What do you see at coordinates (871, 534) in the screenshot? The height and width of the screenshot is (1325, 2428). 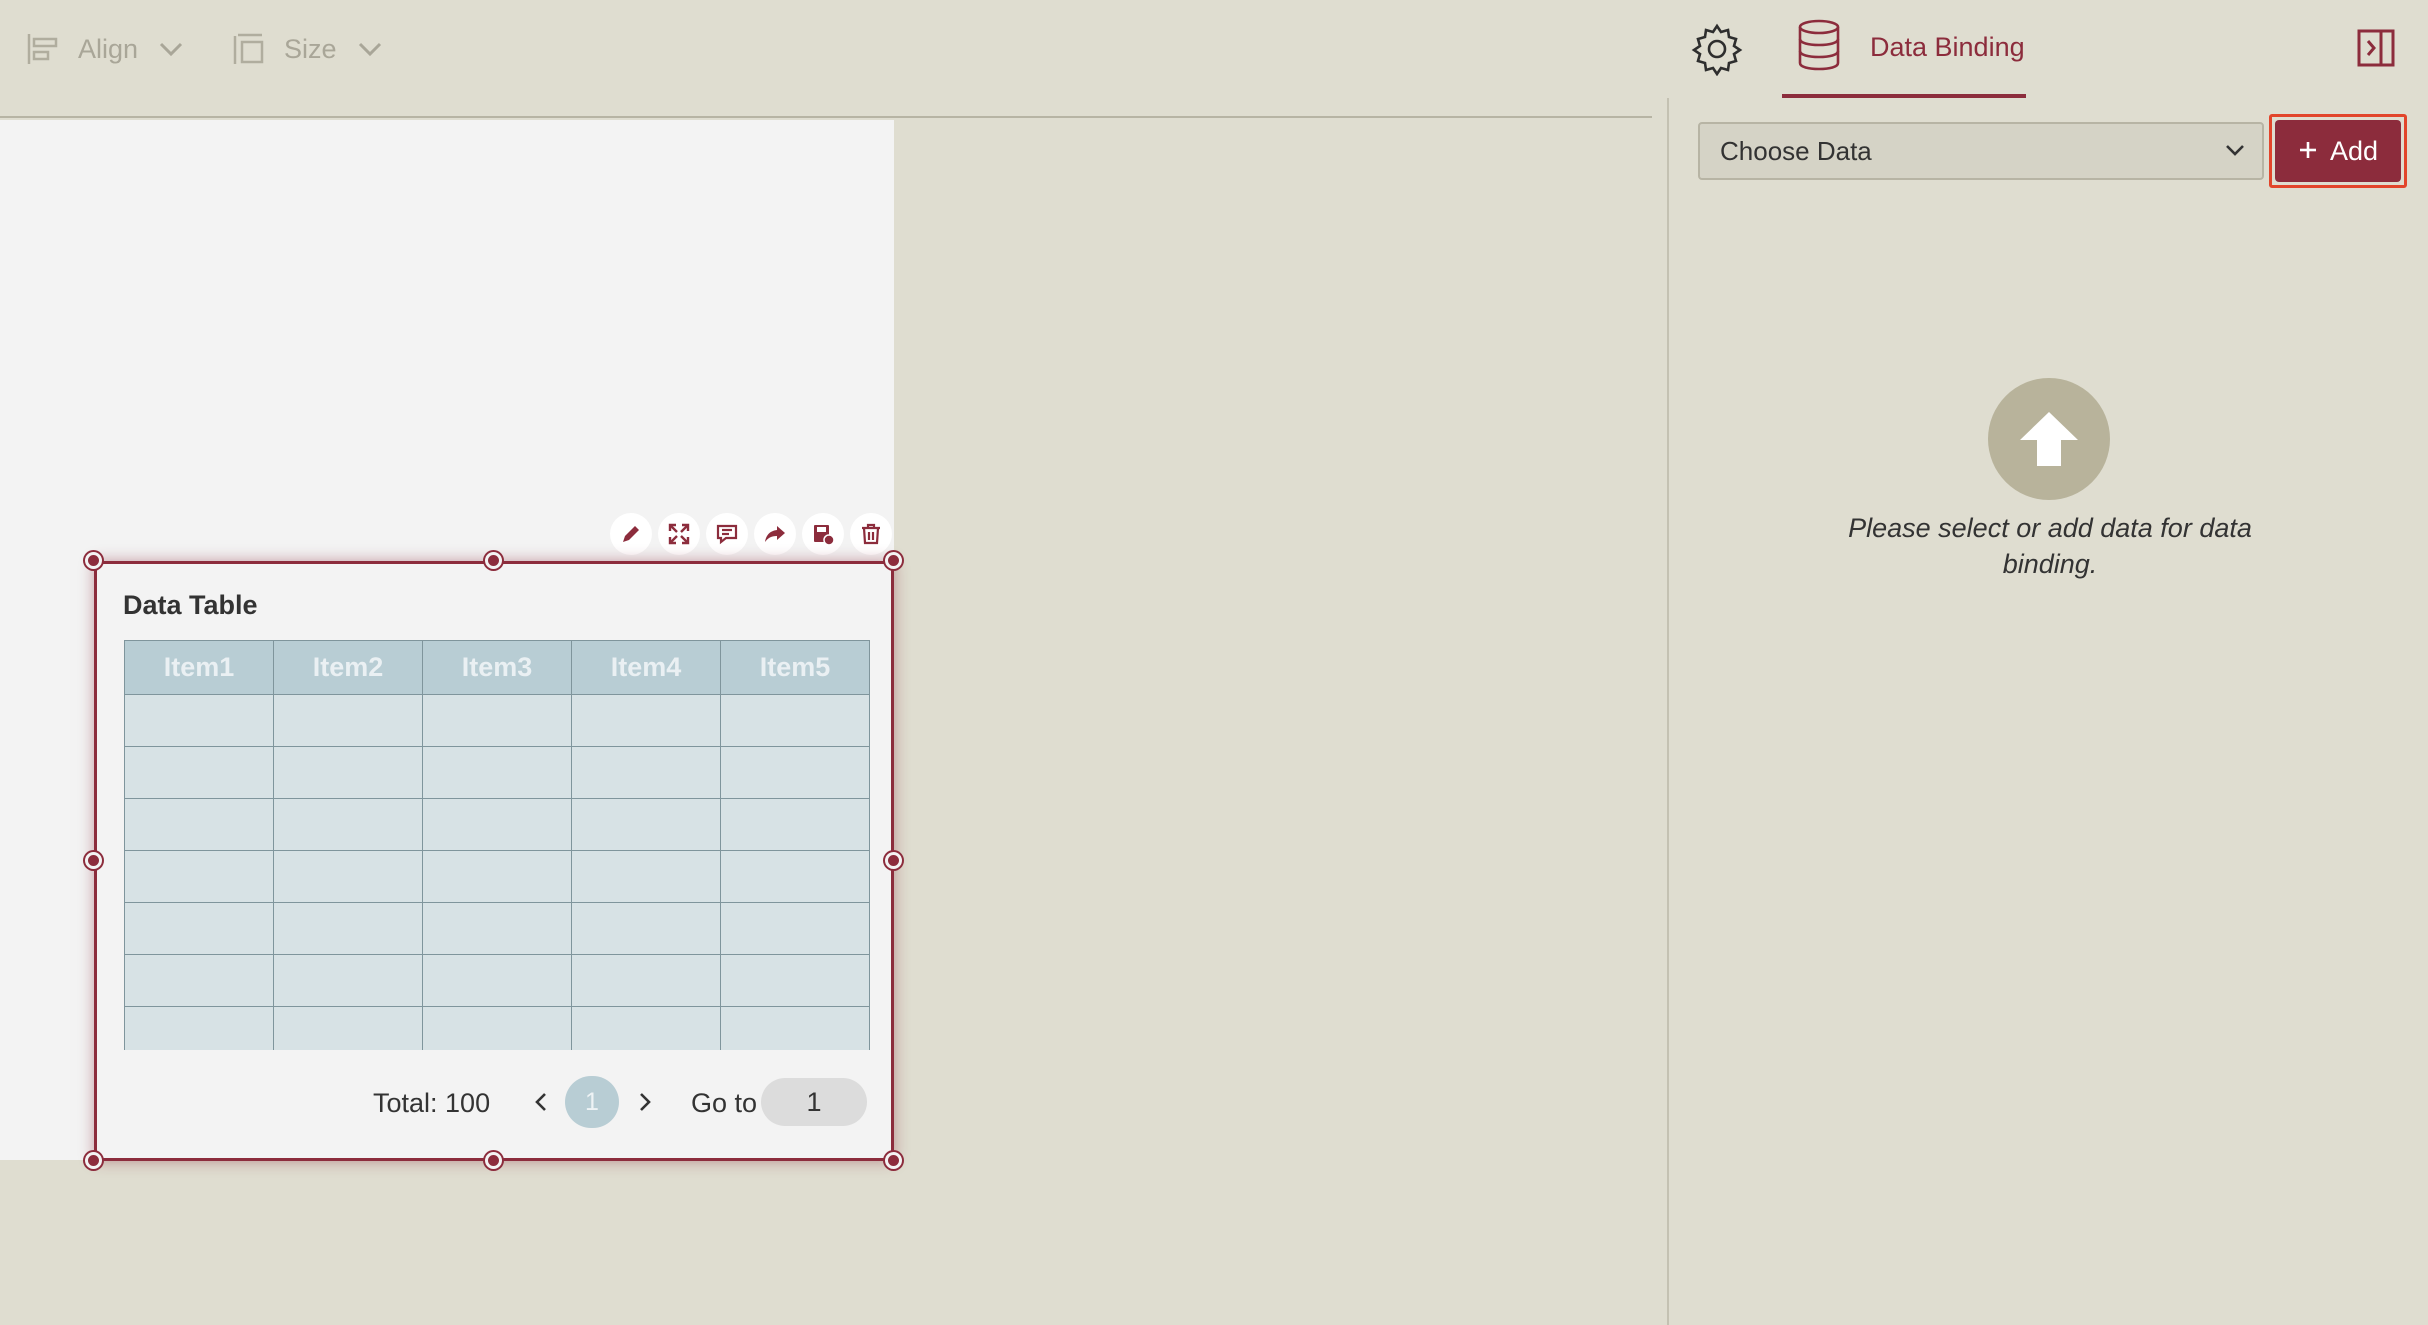 I see `trash-icon` at bounding box center [871, 534].